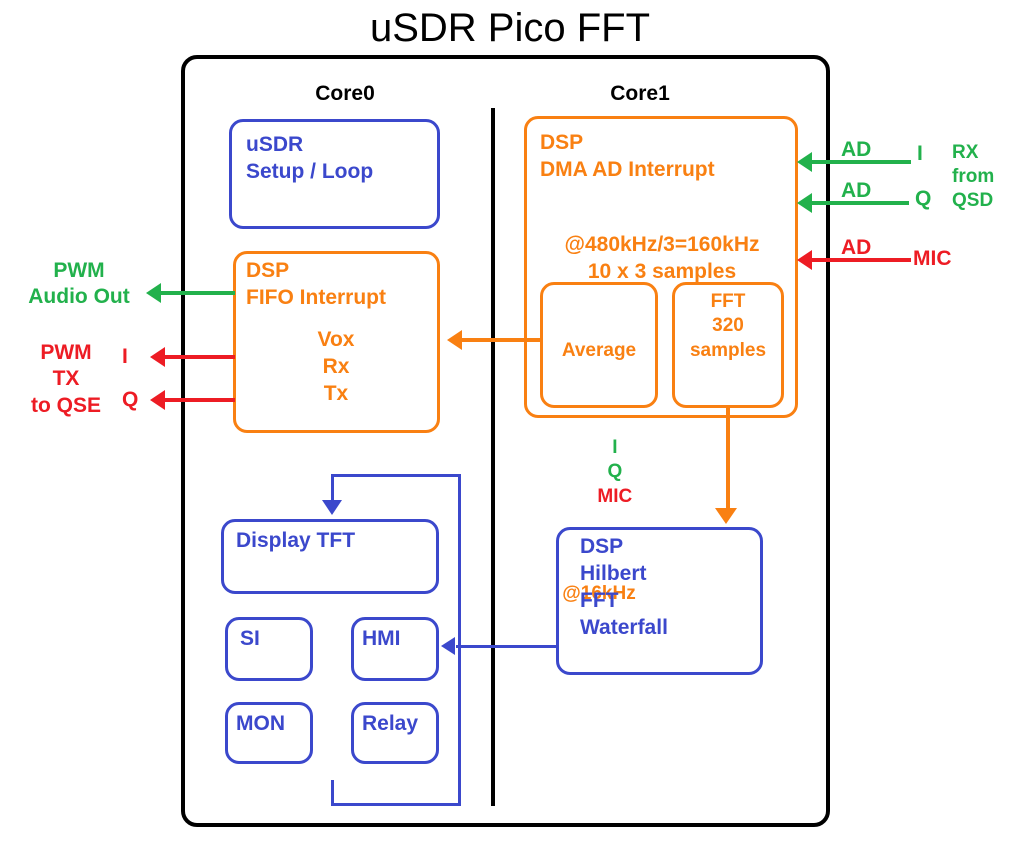 This screenshot has height=848, width=1020. I want to click on average-q-label: Q, so click(615, 472).